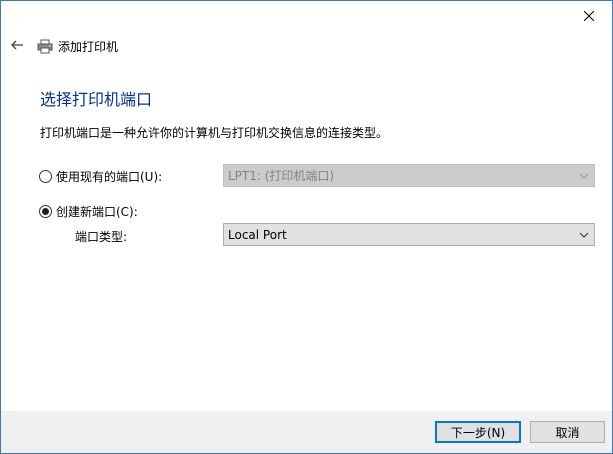 The height and width of the screenshot is (454, 613). What do you see at coordinates (45, 46) in the screenshot?
I see `printer-icon` at bounding box center [45, 46].